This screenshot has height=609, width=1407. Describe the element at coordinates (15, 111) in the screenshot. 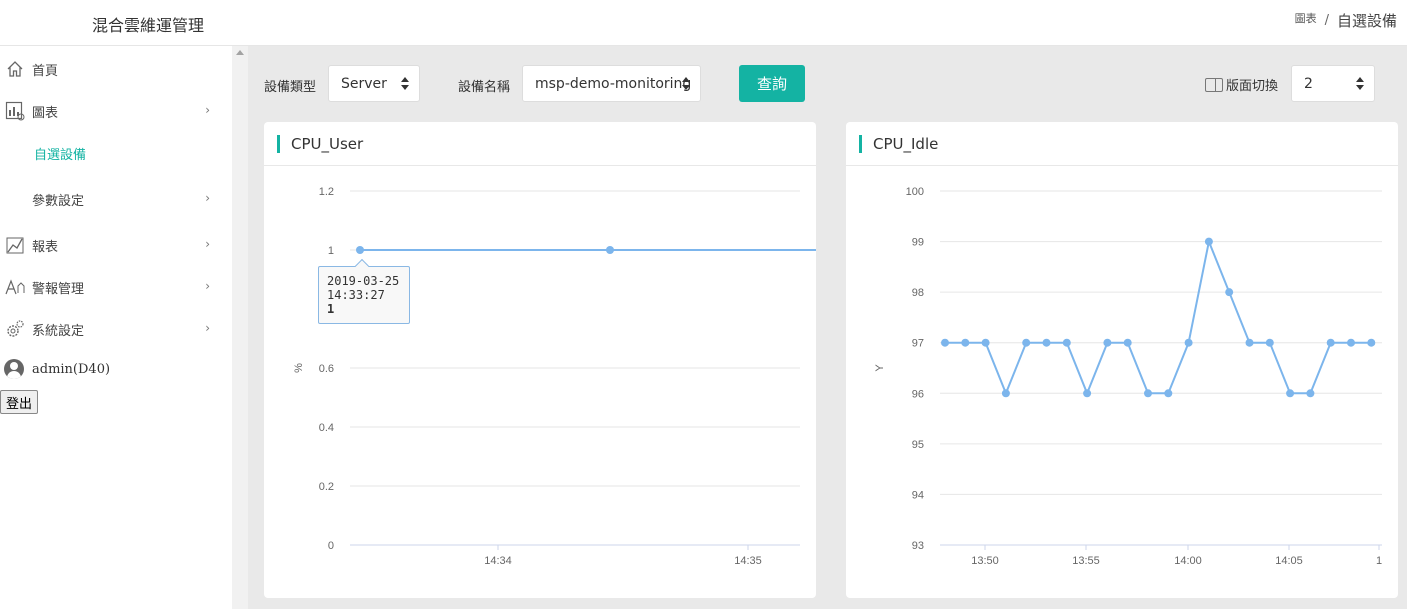

I see `chart-icon` at that location.